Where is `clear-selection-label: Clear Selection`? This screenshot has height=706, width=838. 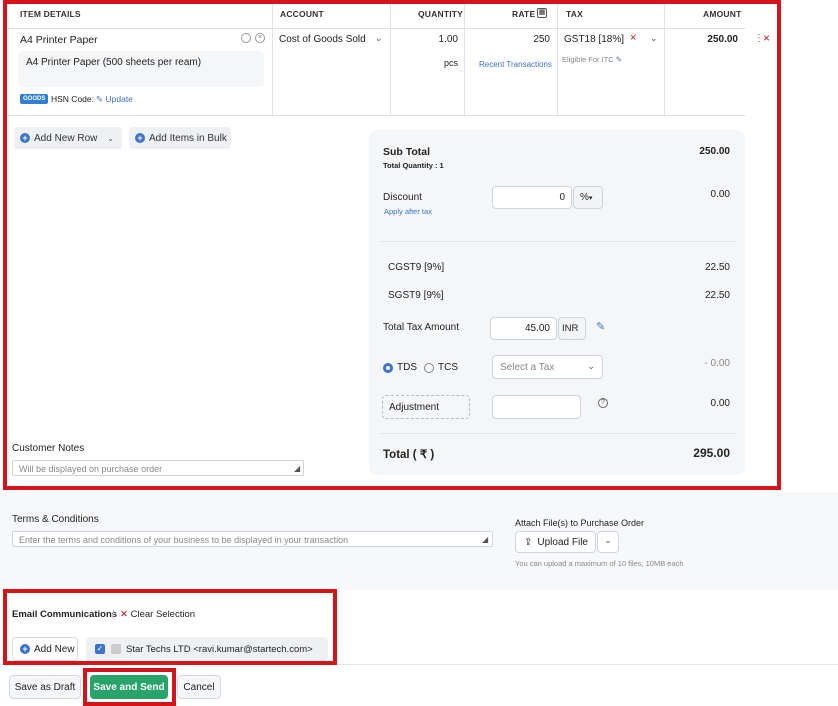
clear-selection-label: Clear Selection is located at coordinates (163, 614).